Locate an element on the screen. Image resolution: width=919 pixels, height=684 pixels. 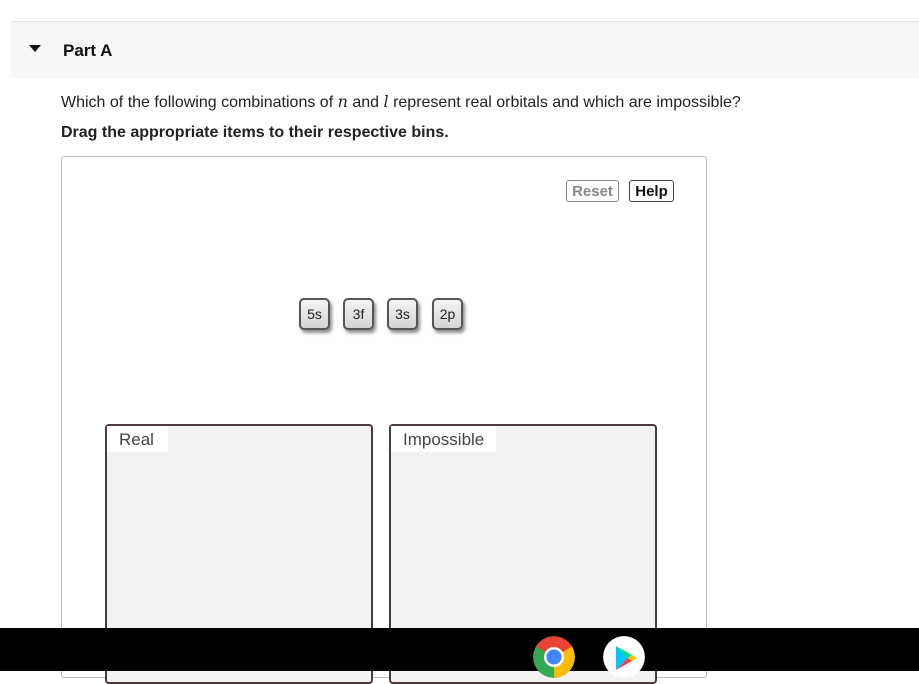
question-prefix: Which of the following combinations of is located at coordinates (199, 102).